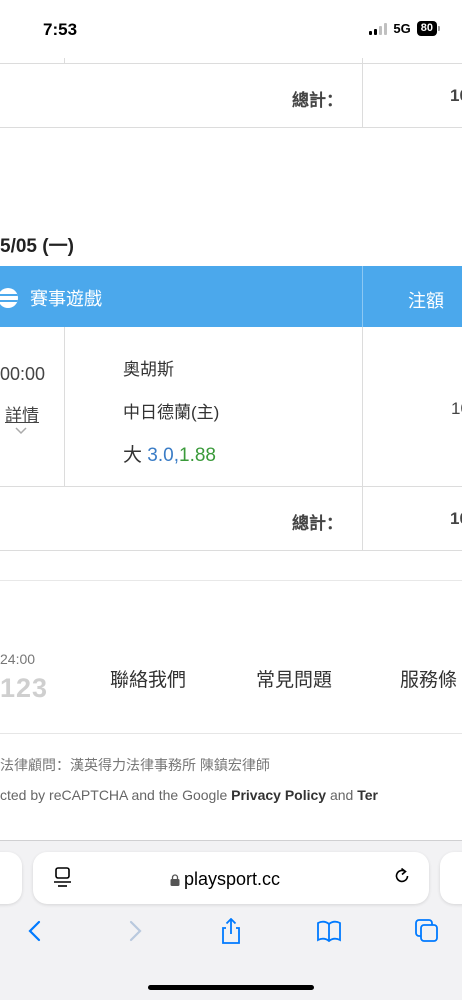  Describe the element at coordinates (456, 408) in the screenshot. I see `bet-amount: 10` at that location.